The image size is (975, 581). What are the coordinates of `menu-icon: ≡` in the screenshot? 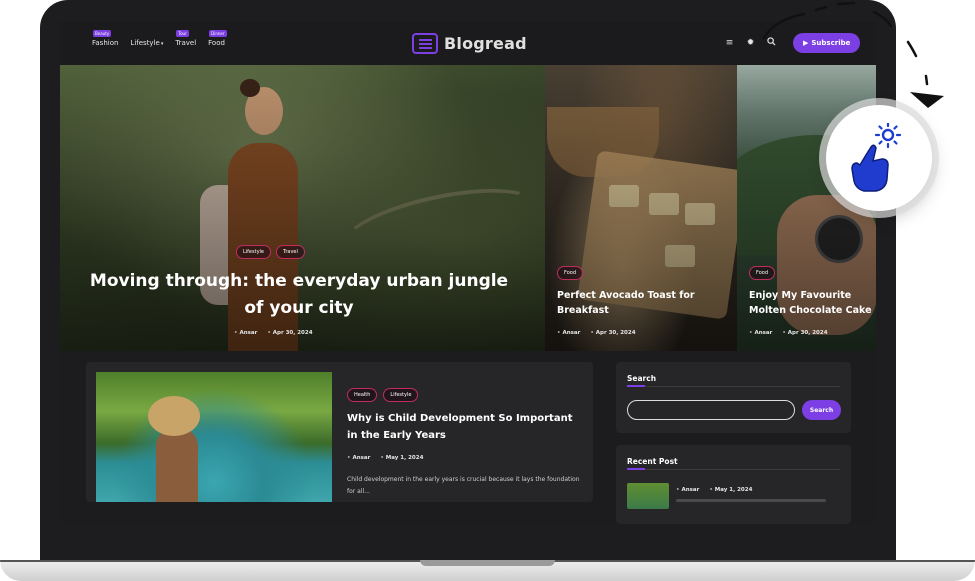 It's located at (729, 43).